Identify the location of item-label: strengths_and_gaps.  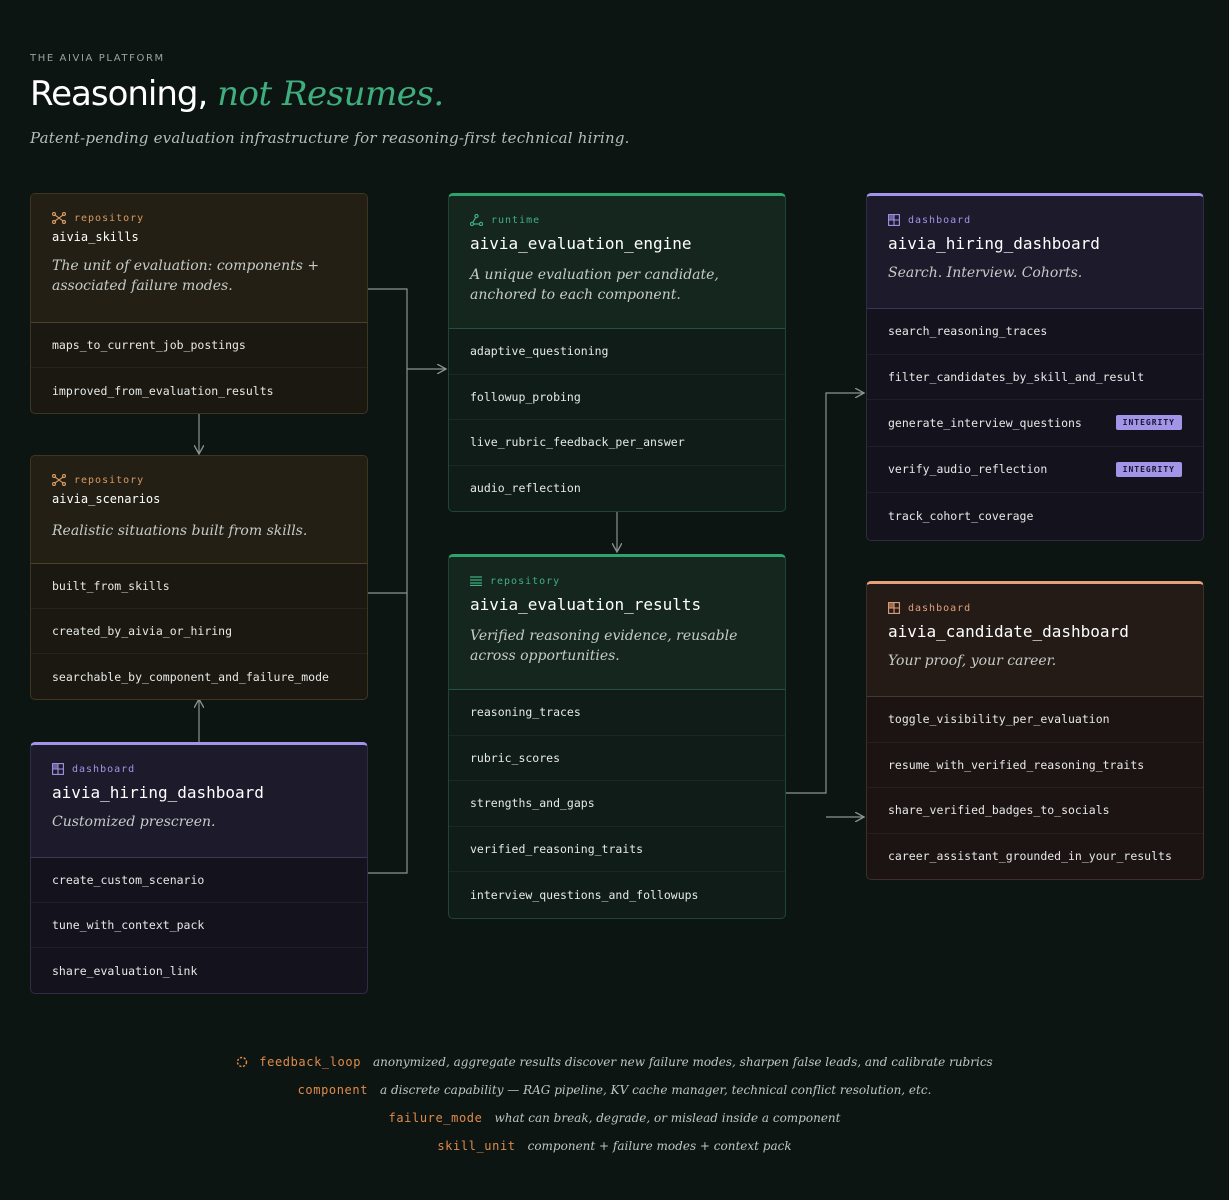
(532, 803).